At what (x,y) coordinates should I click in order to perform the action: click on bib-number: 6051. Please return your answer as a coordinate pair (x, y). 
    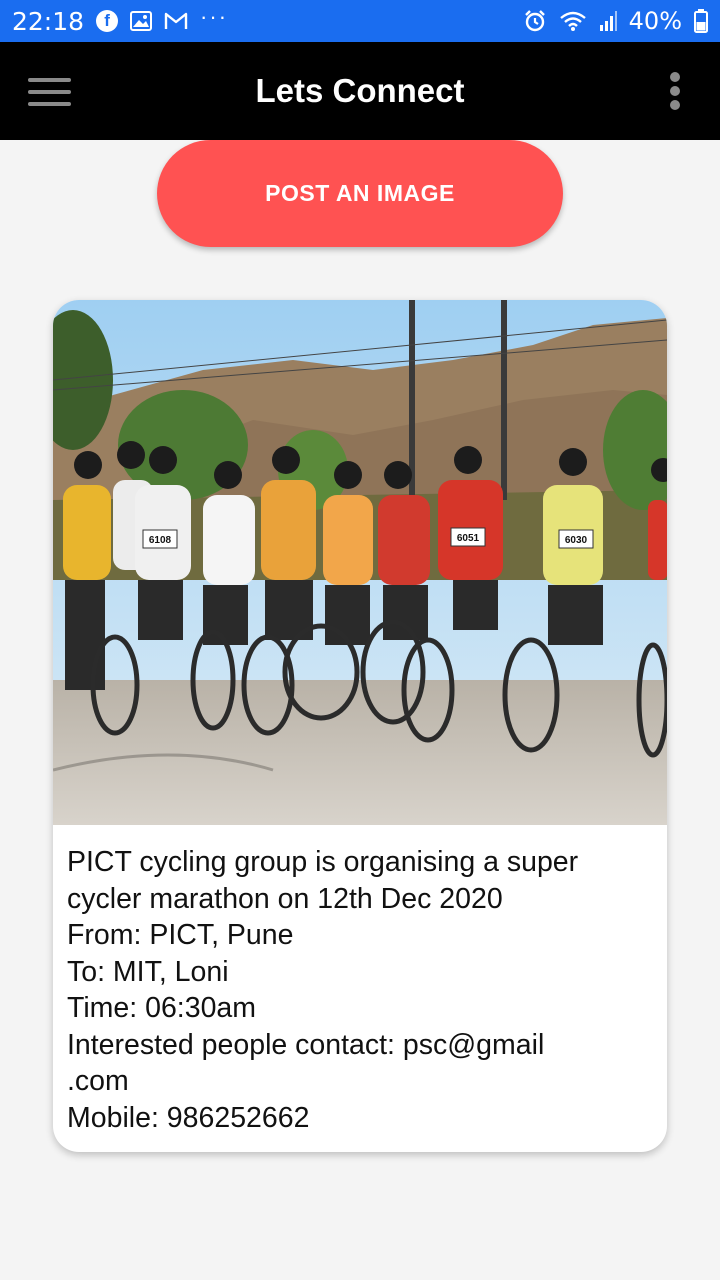
    Looking at the image, I should click on (468, 538).